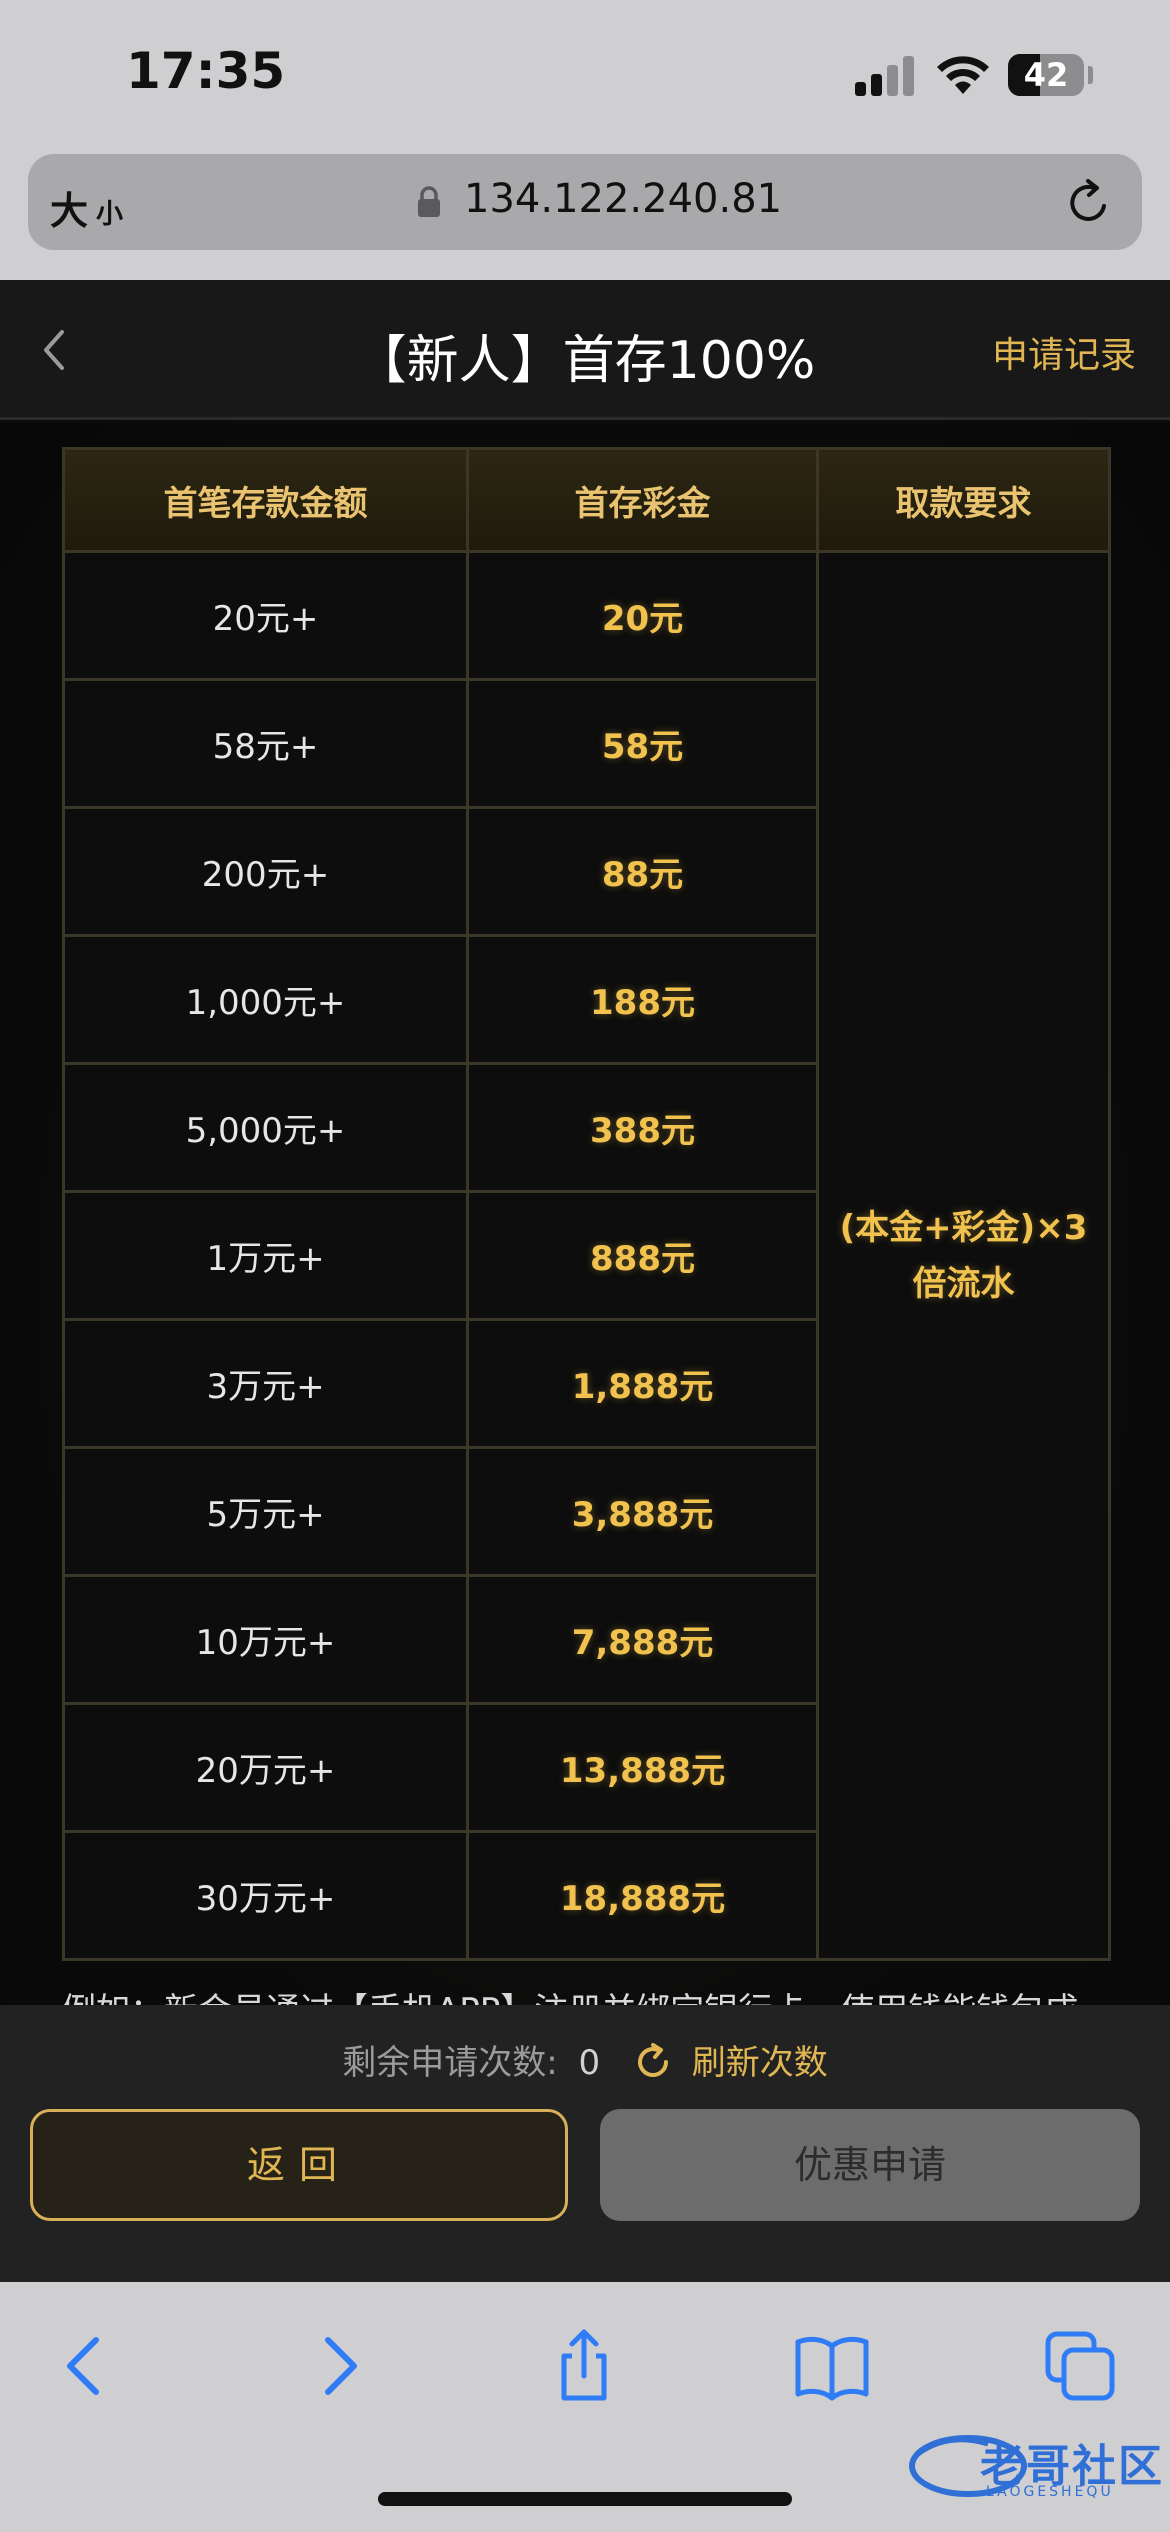 The image size is (1170, 2532). What do you see at coordinates (642, 500) in the screenshot?
I see `column-header-bonus: 首存彩金` at bounding box center [642, 500].